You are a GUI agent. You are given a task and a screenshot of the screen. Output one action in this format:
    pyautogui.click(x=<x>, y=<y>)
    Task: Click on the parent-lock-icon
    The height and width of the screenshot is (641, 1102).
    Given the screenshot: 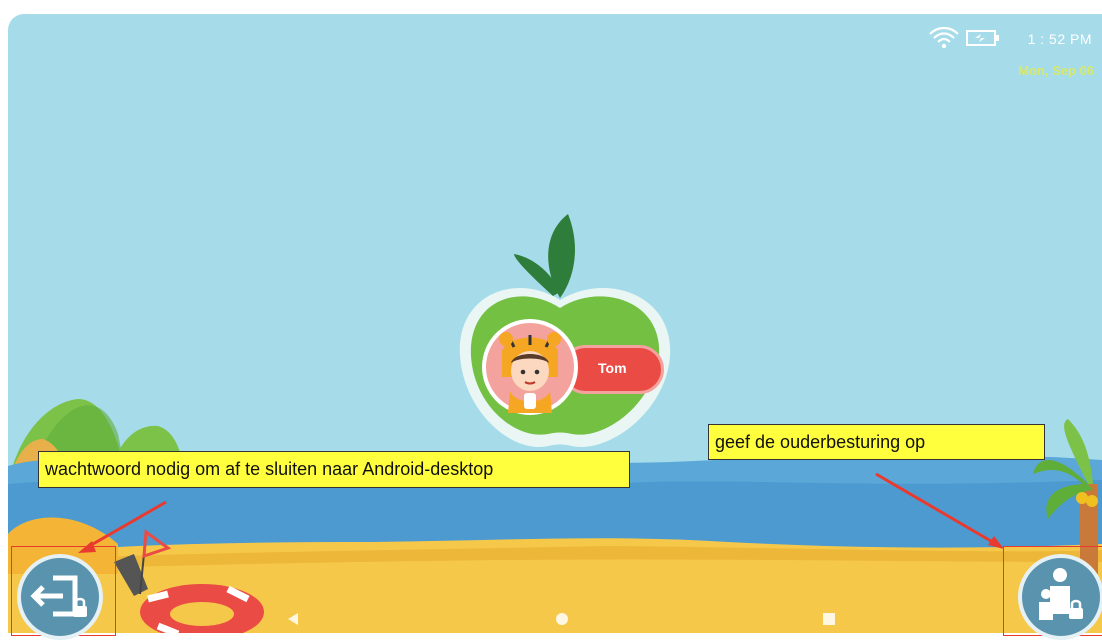 What is the action you would take?
    pyautogui.click(x=1061, y=594)
    